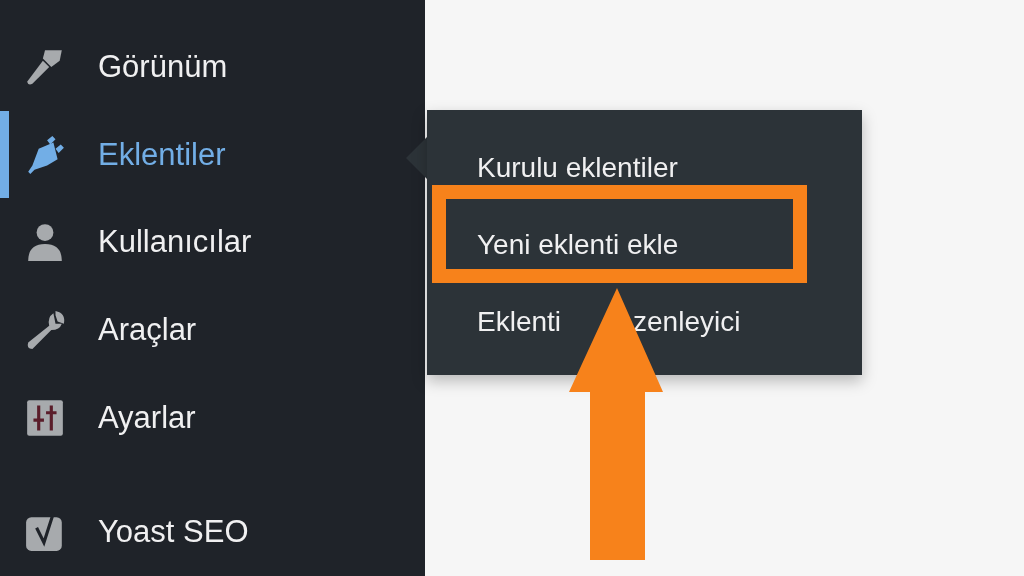 The width and height of the screenshot is (1024, 576). Describe the element at coordinates (212, 532) in the screenshot. I see `sidebar-item: Yoast SEO` at that location.